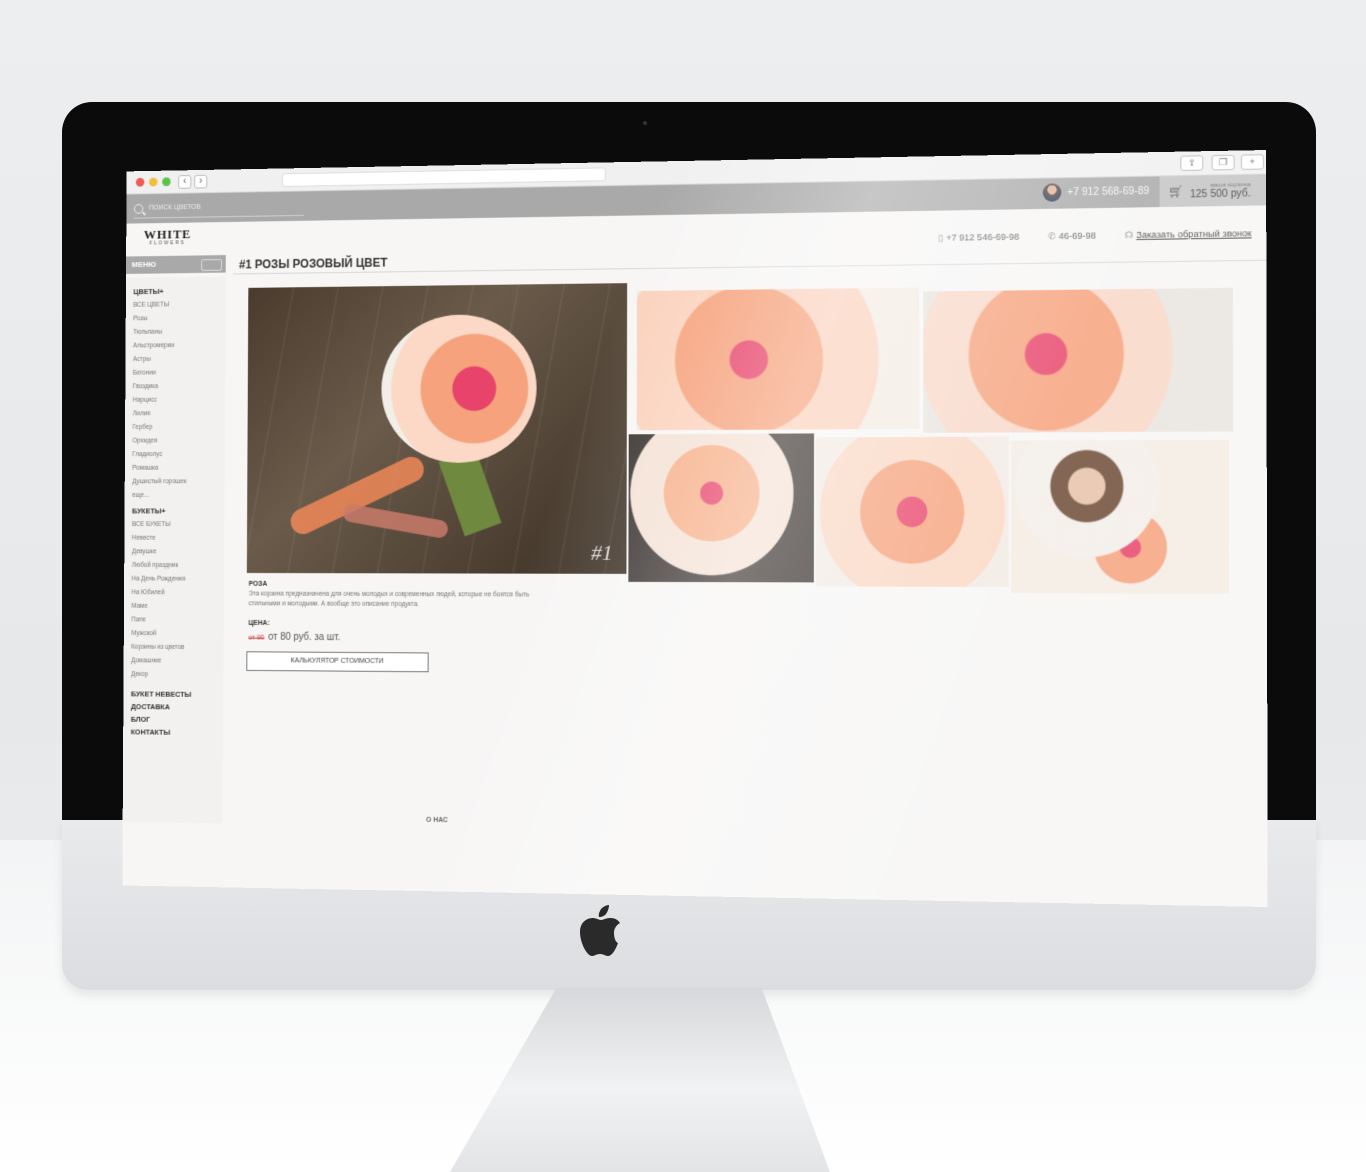 Image resolution: width=1366 pixels, height=1172 pixels. Describe the element at coordinates (185, 181) in the screenshot. I see `back-arrow-icon: ‹` at that location.